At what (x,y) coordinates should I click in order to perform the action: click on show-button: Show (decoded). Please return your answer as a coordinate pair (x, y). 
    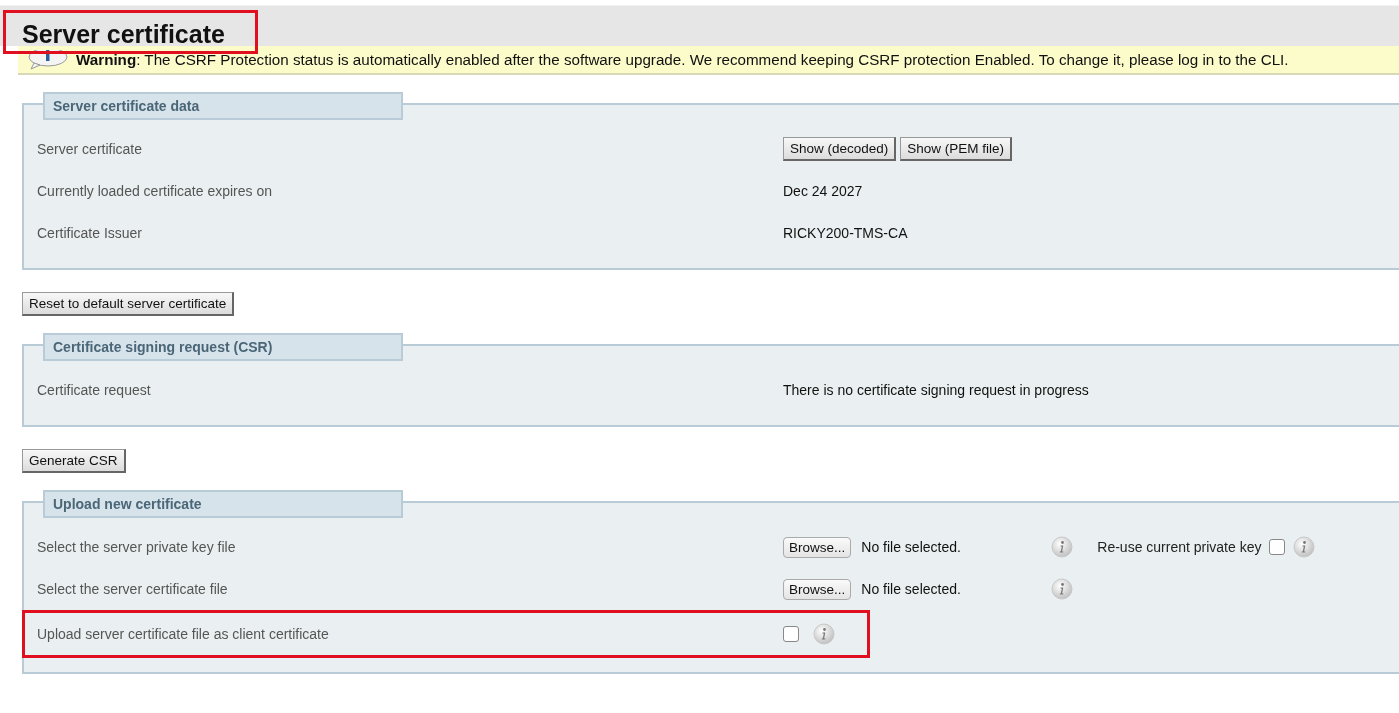
    Looking at the image, I should click on (840, 149).